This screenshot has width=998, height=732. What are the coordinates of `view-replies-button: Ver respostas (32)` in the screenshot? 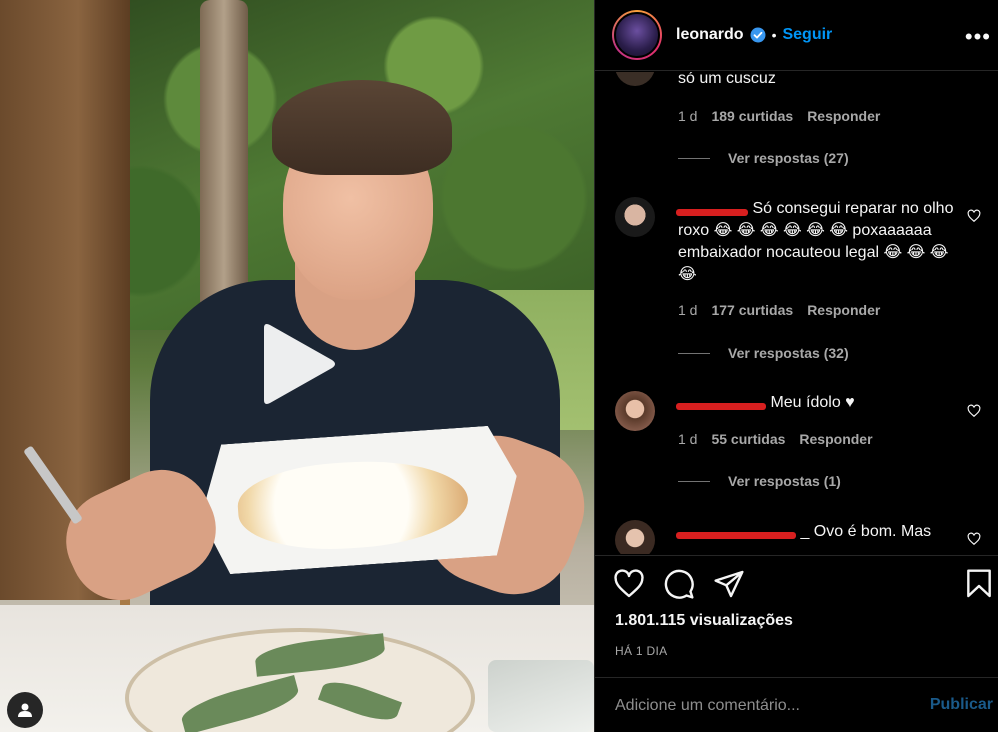 It's located at (763, 353).